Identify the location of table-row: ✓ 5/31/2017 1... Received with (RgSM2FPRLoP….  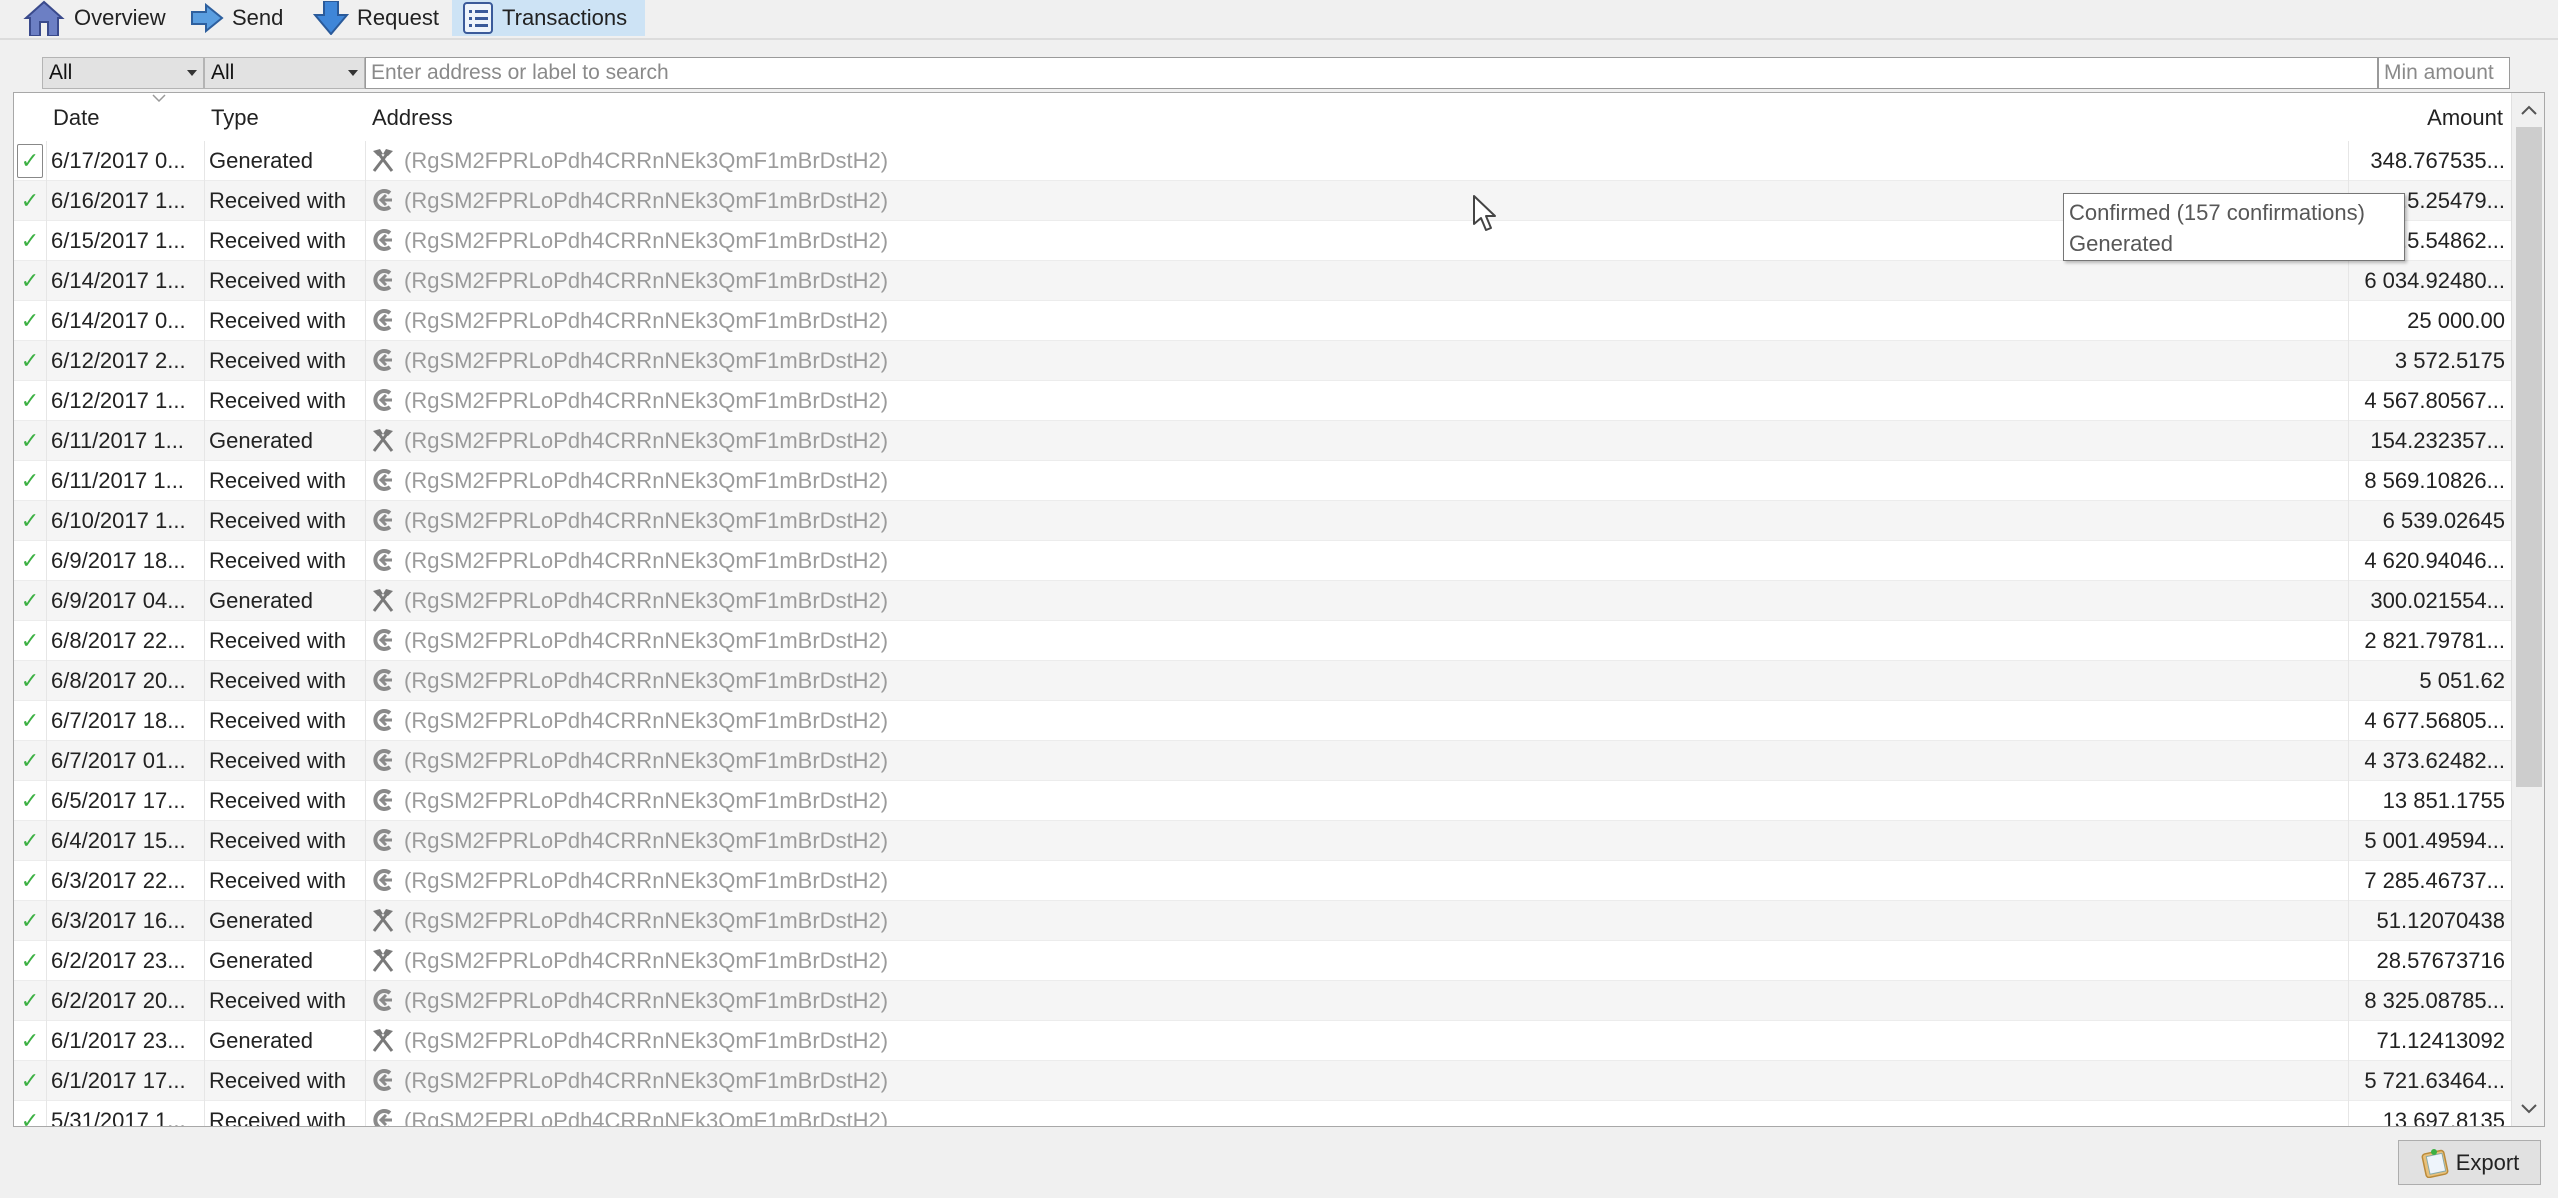
(1262, 1114).